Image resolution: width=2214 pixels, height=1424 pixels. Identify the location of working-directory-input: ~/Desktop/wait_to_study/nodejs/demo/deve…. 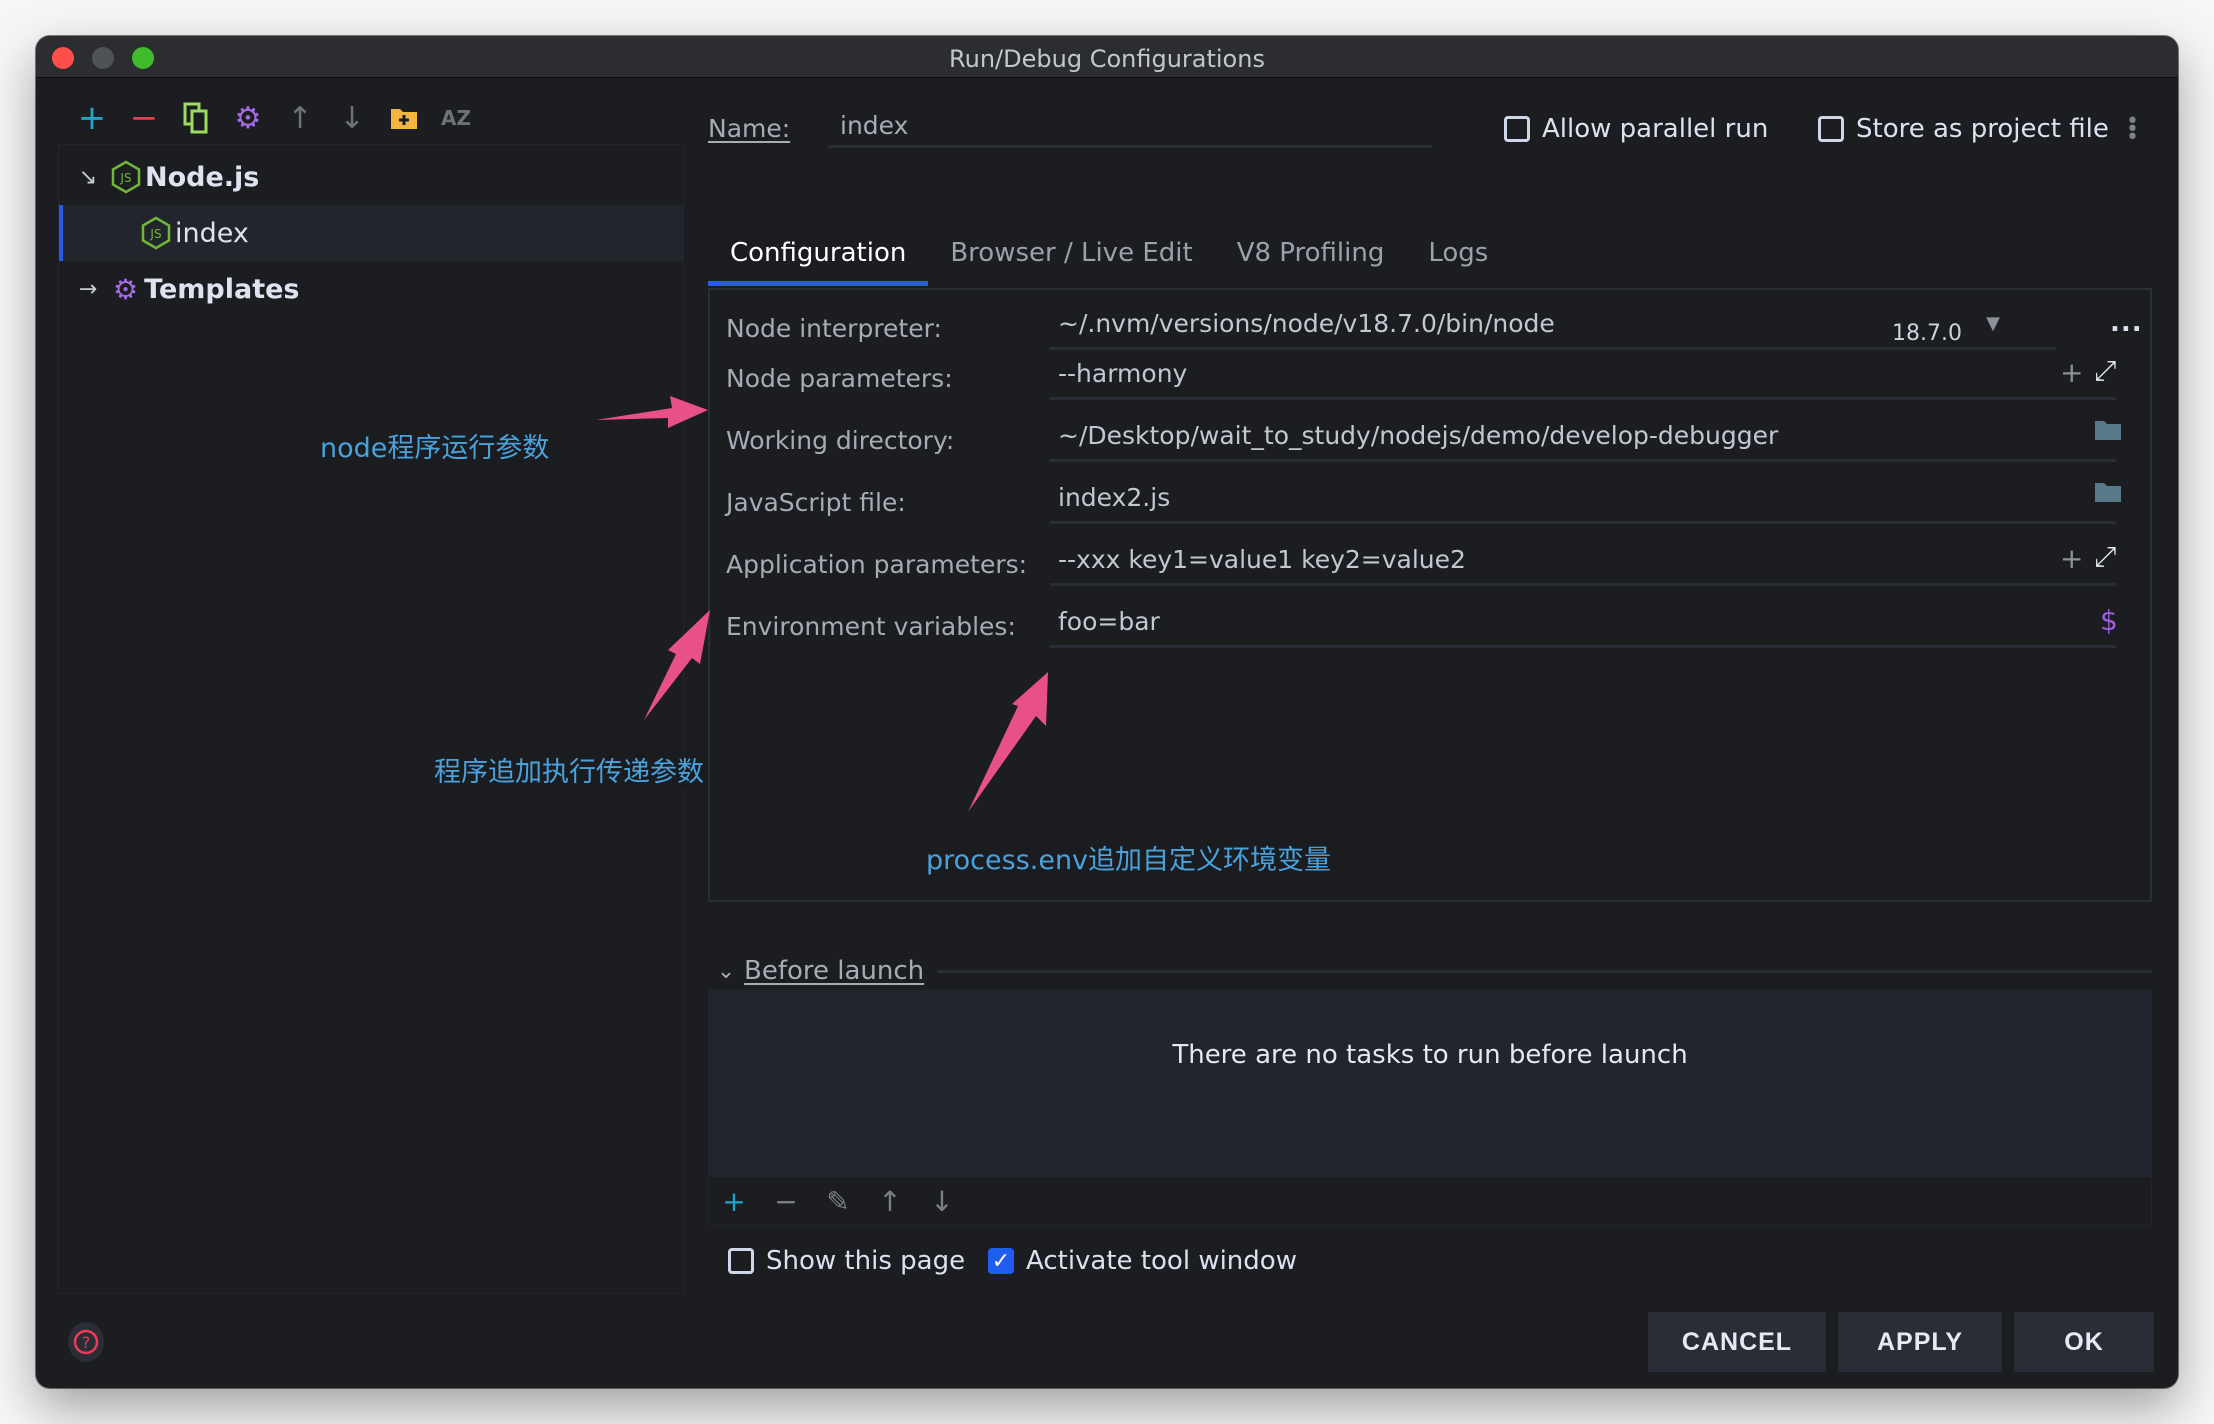
(1583, 439).